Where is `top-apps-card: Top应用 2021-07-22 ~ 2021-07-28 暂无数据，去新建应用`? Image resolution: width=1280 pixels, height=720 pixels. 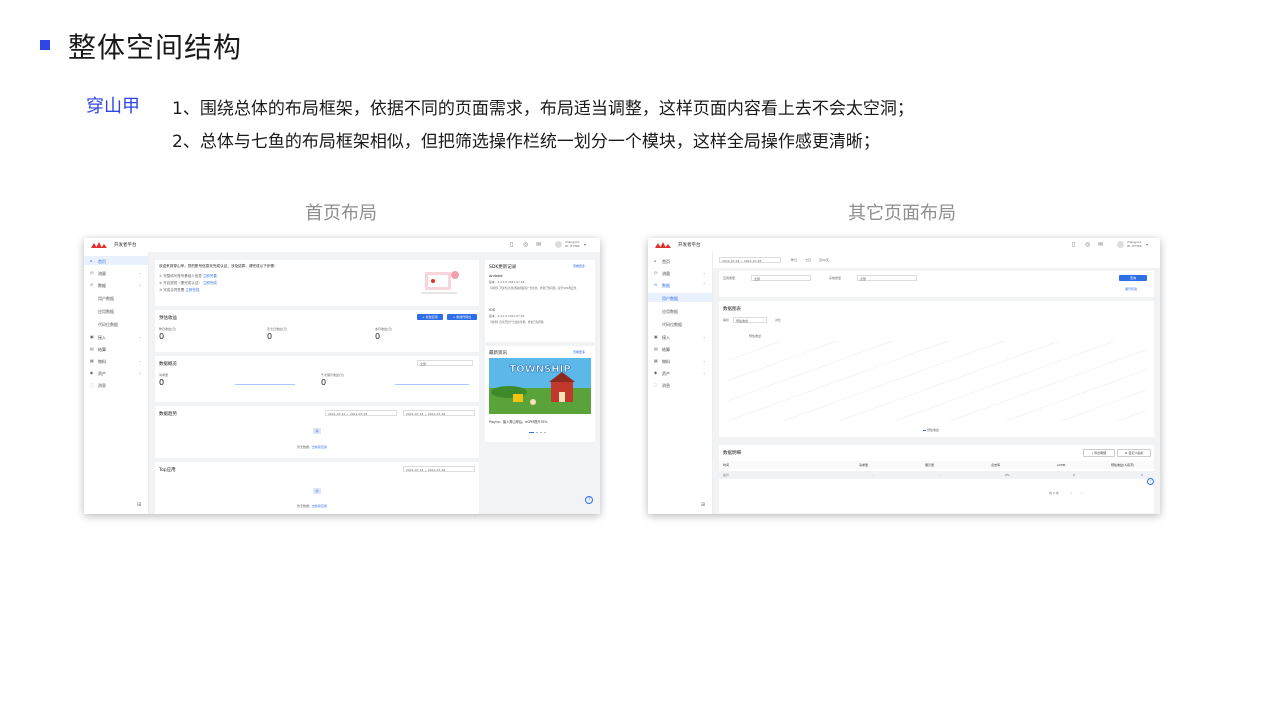
top-apps-card: Top应用 2021-07-22 ~ 2021-07-28 暂无数据，去新建应用 is located at coordinates (317, 488).